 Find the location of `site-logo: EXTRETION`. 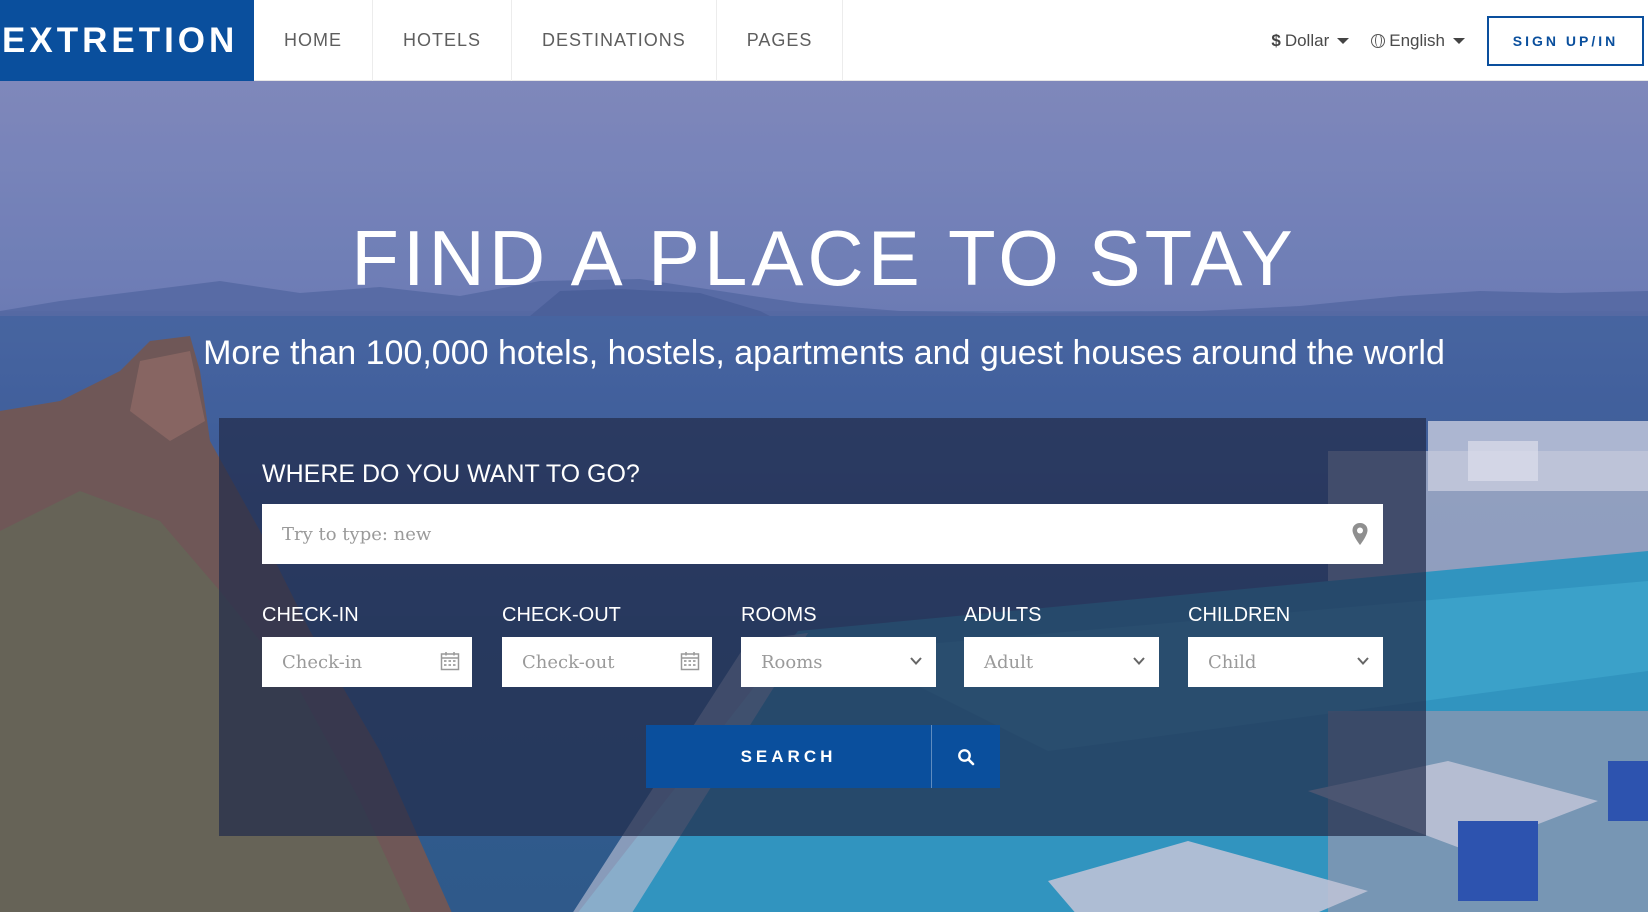

site-logo: EXTRETION is located at coordinates (127, 40).